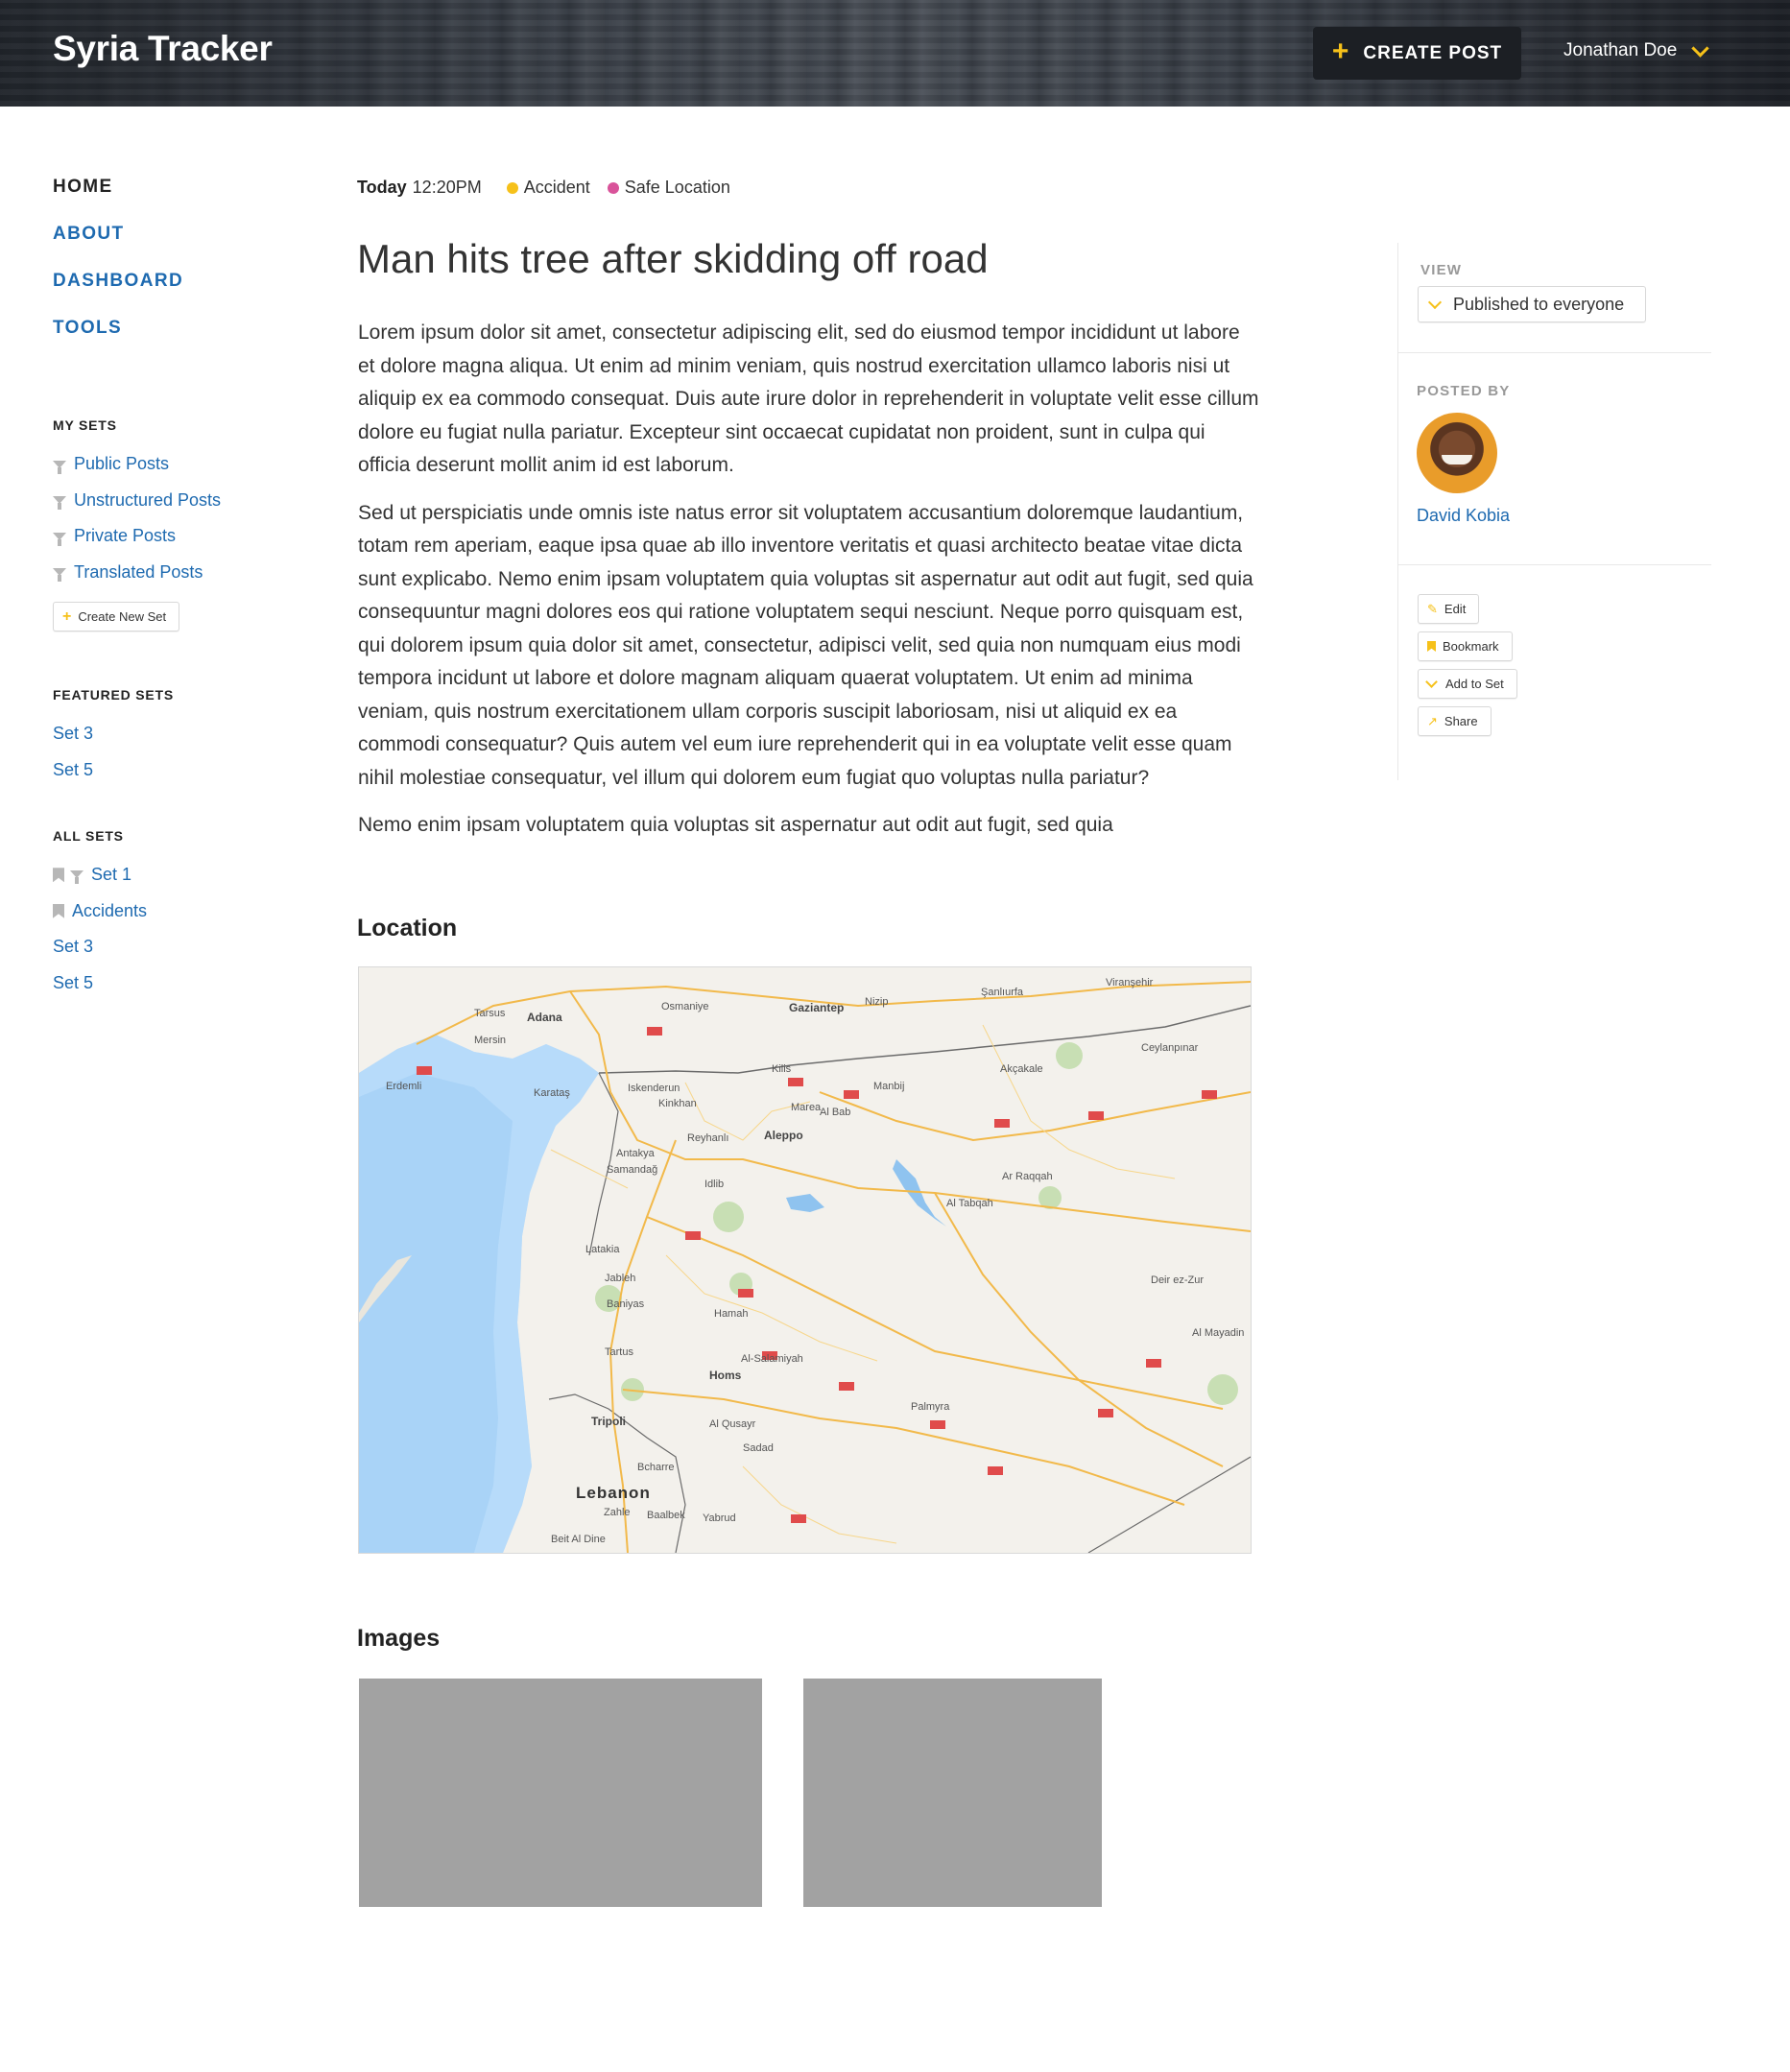 The image size is (1790, 2072). What do you see at coordinates (889, 1086) in the screenshot?
I see `map-label: Manbij` at bounding box center [889, 1086].